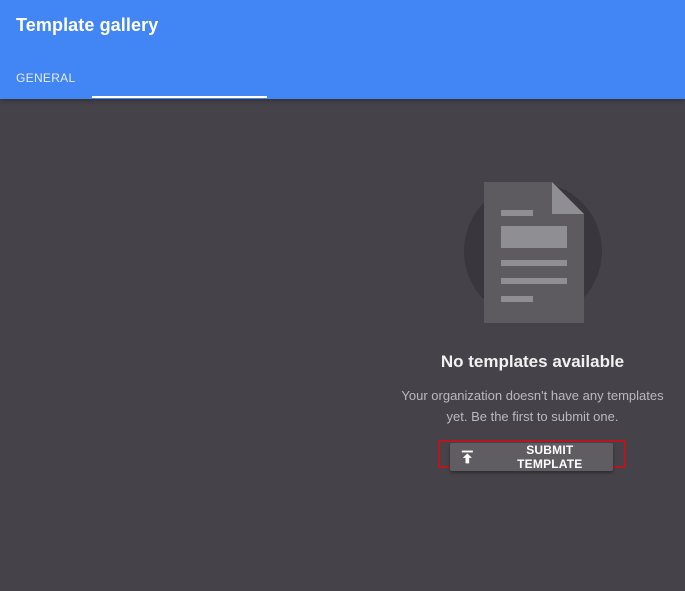  I want to click on submit-template-button: SUBMIT TEMPLATE, so click(531, 457).